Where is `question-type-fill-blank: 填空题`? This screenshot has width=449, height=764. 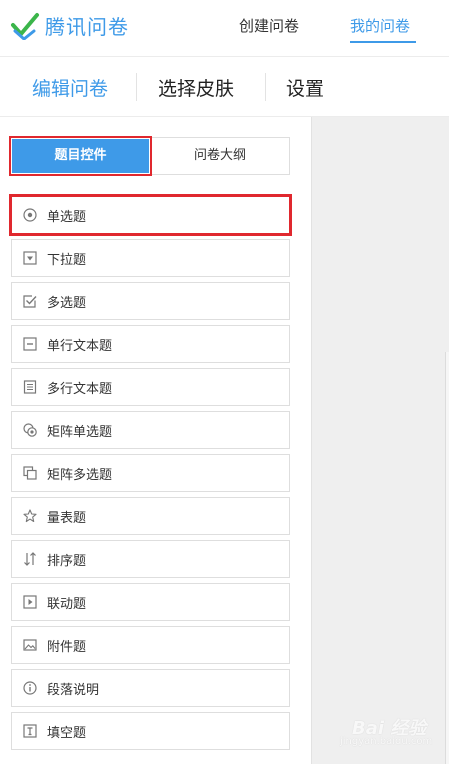 question-type-fill-blank: 填空题 is located at coordinates (150, 731).